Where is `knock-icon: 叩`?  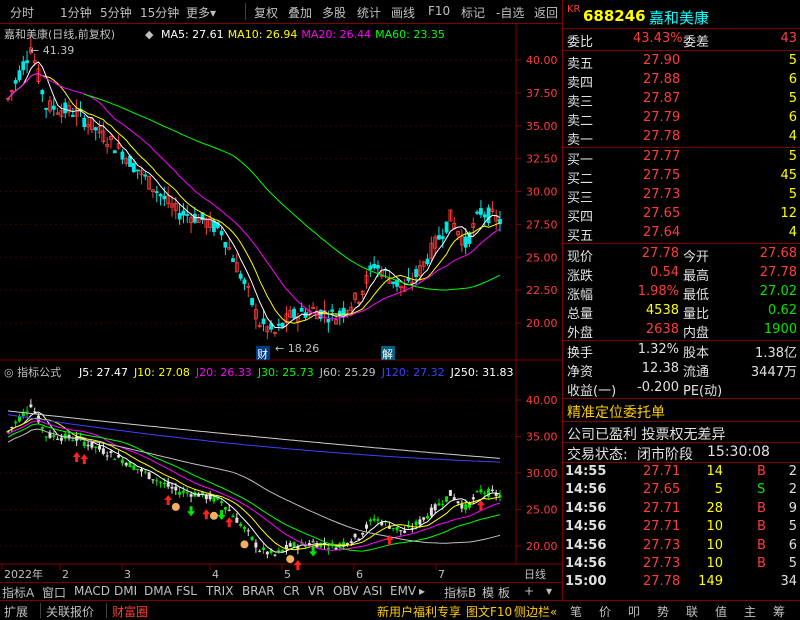 knock-icon: 叩 is located at coordinates (634, 611).